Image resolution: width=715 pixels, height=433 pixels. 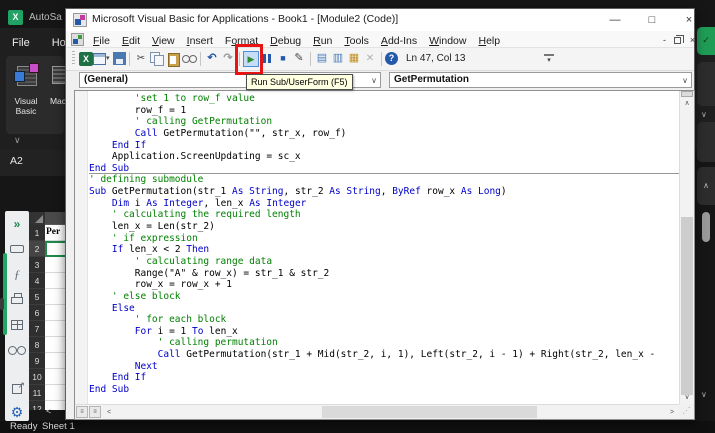 I want to click on resize-grip: ⋰, so click(x=686, y=411).